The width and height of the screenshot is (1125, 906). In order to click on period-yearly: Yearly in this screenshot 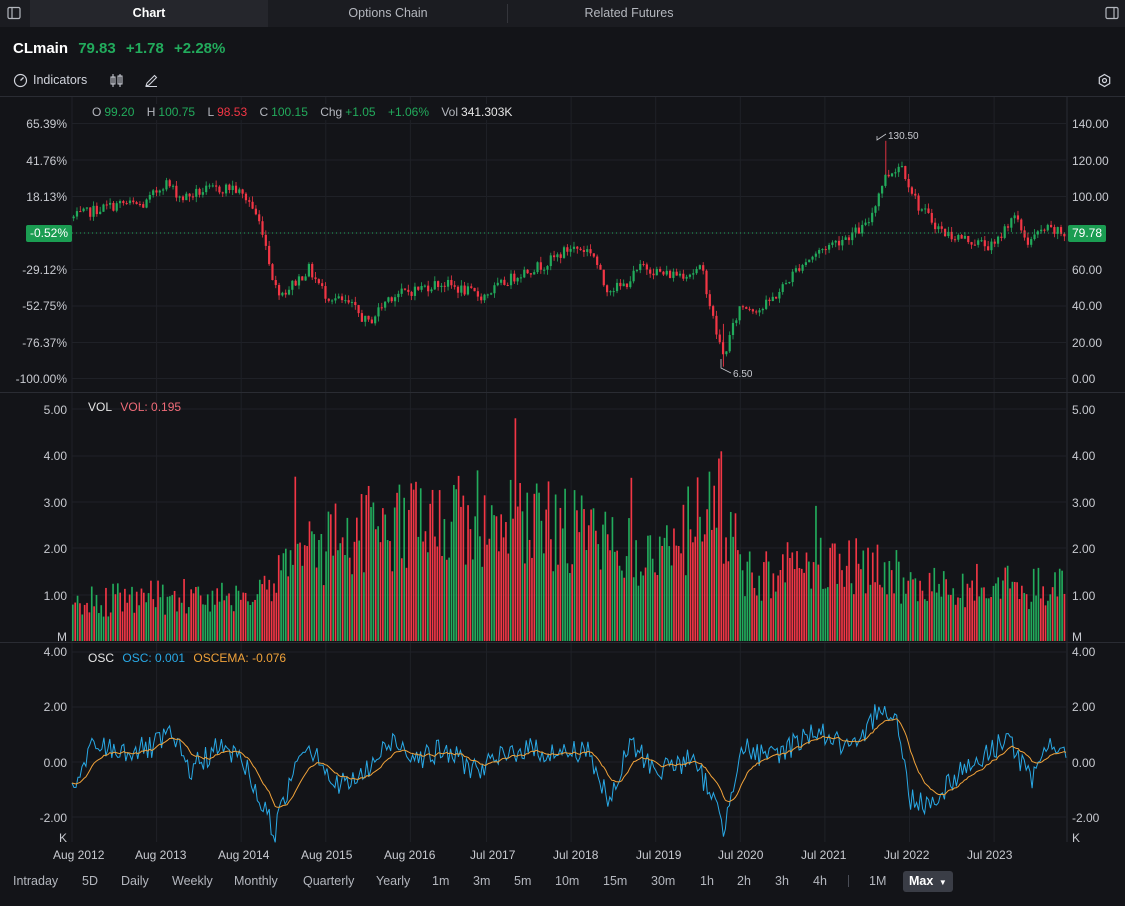, I will do `click(393, 881)`.